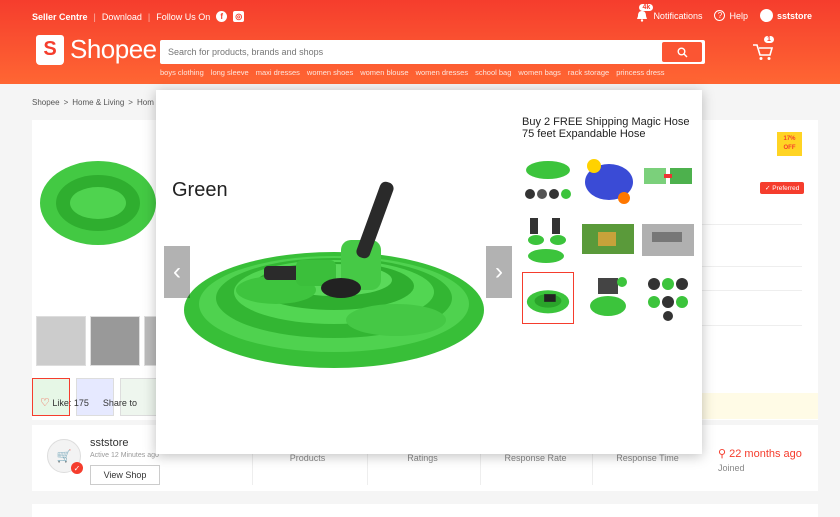 The width and height of the screenshot is (840, 517). What do you see at coordinates (794, 15) in the screenshot?
I see `username-label: sststore` at bounding box center [794, 15].